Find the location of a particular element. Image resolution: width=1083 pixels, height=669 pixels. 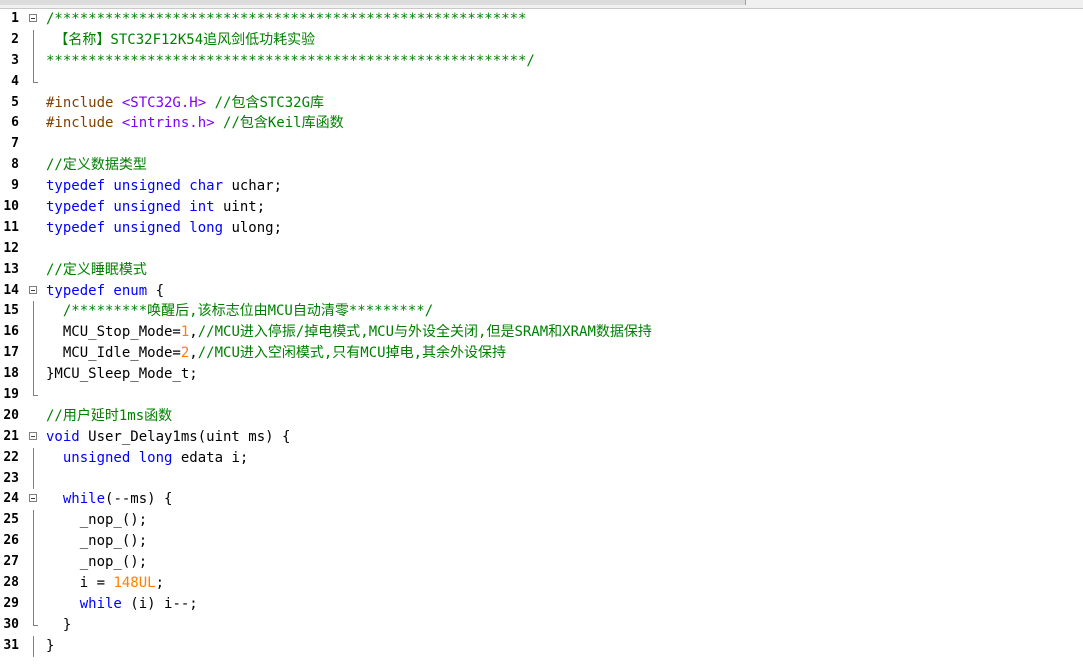

line-number: 20 is located at coordinates (11, 415).